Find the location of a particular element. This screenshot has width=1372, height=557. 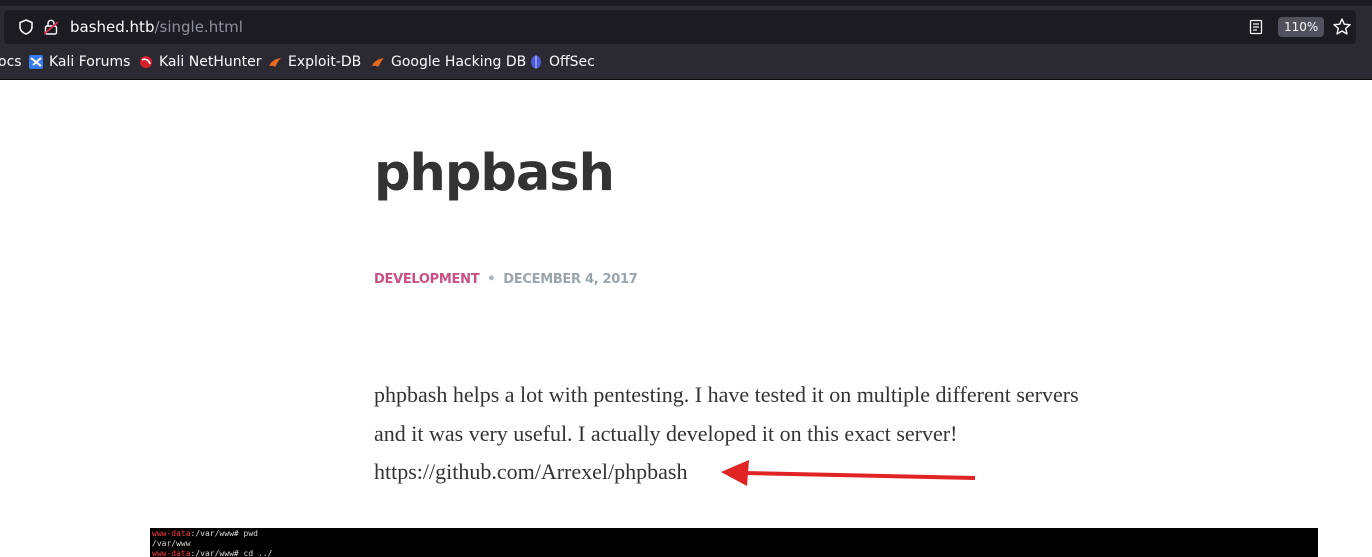

url-host: bashed.htb is located at coordinates (112, 27).